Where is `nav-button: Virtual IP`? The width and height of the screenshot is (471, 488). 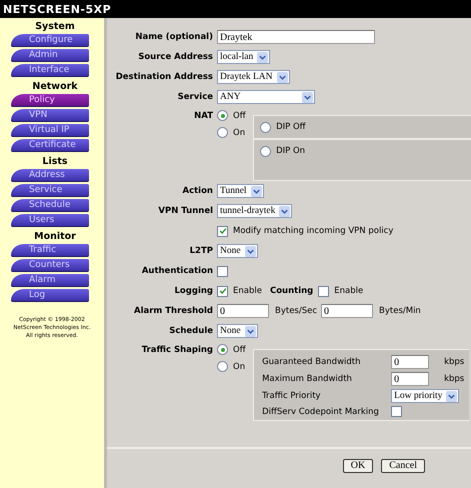
nav-button: Virtual IP is located at coordinates (50, 130).